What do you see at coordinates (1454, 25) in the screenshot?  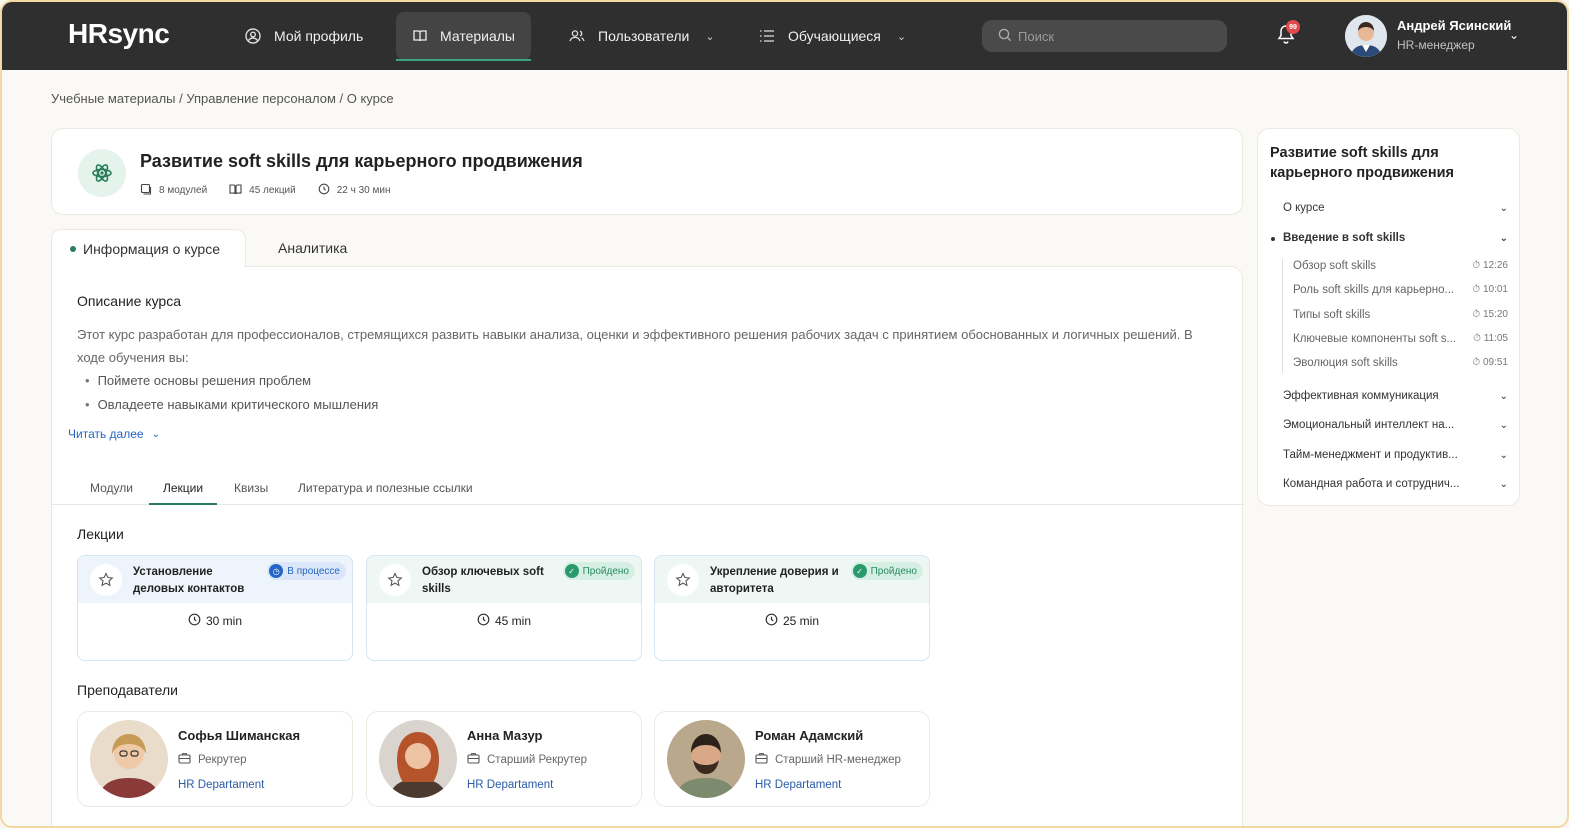 I see `user-name: Андрей Ясинский` at bounding box center [1454, 25].